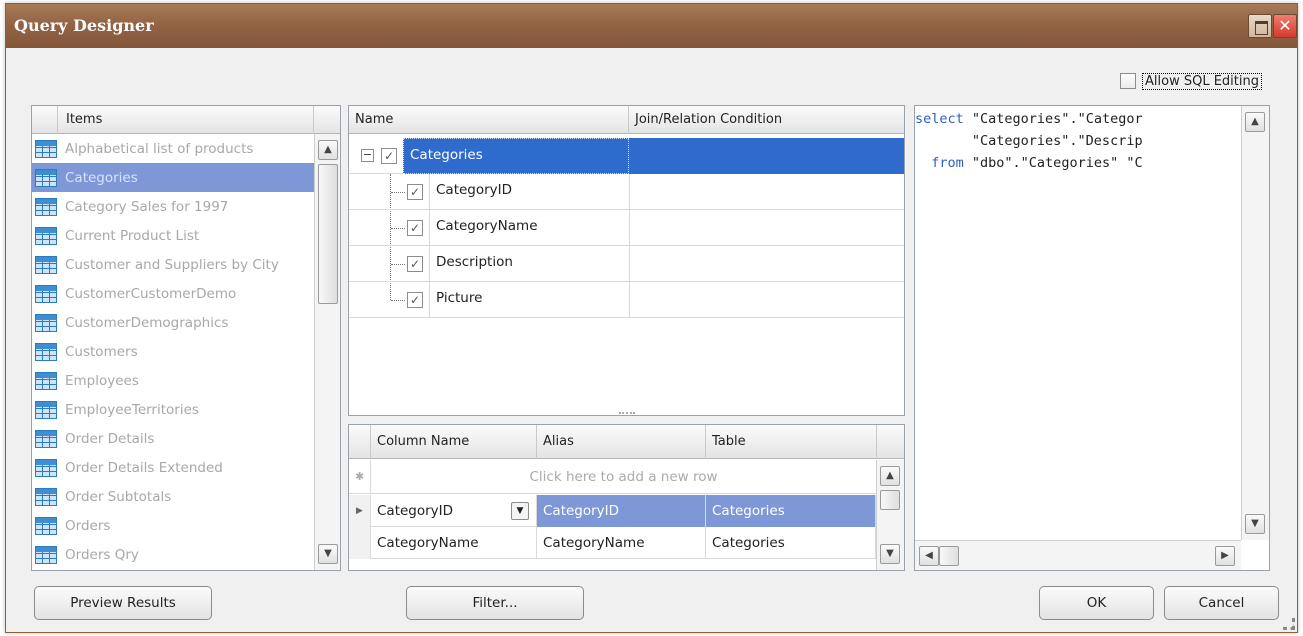 This screenshot has width=1303, height=636. What do you see at coordinates (123, 603) in the screenshot?
I see `preview-results-button: Preview Results` at bounding box center [123, 603].